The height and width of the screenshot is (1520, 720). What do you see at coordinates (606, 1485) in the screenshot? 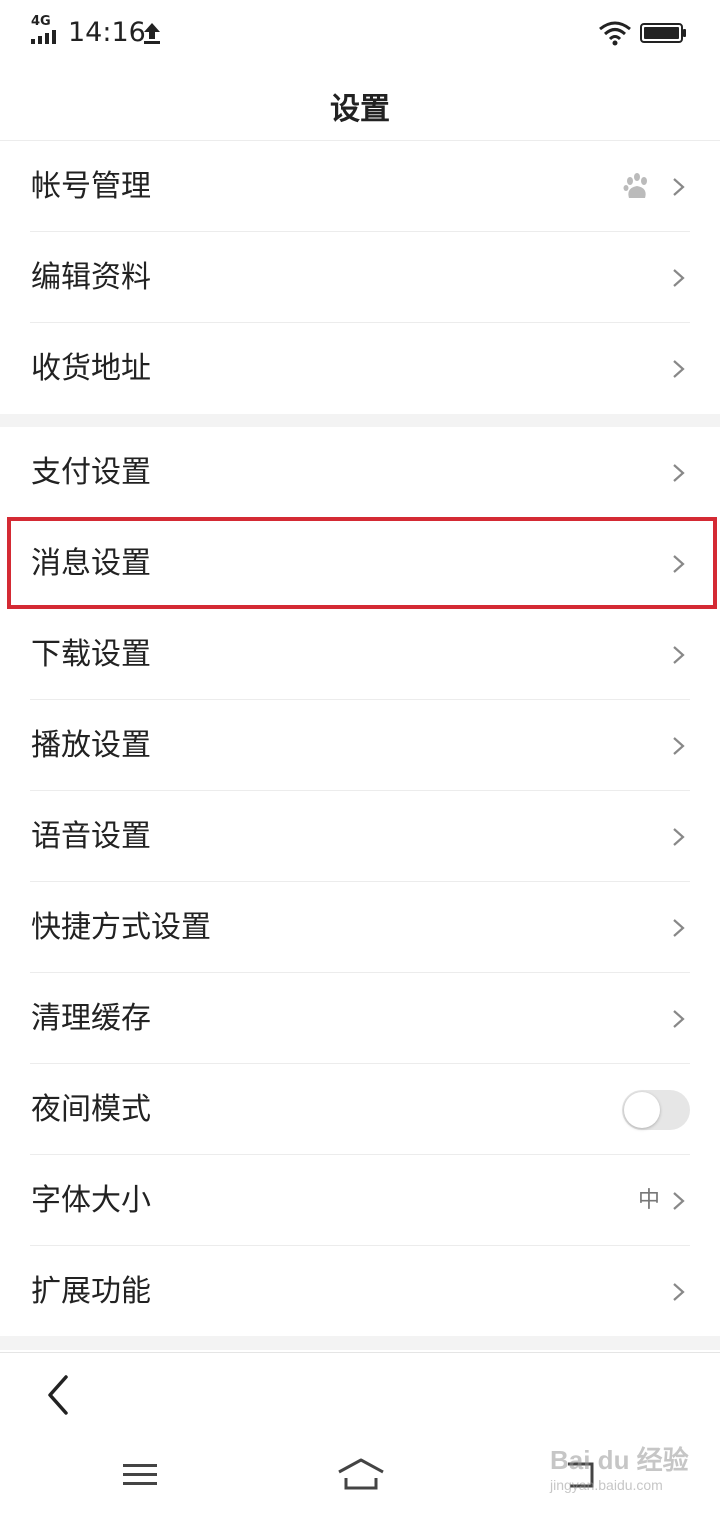
I see `watermark-subtext: jingyan.baidu.com` at bounding box center [606, 1485].